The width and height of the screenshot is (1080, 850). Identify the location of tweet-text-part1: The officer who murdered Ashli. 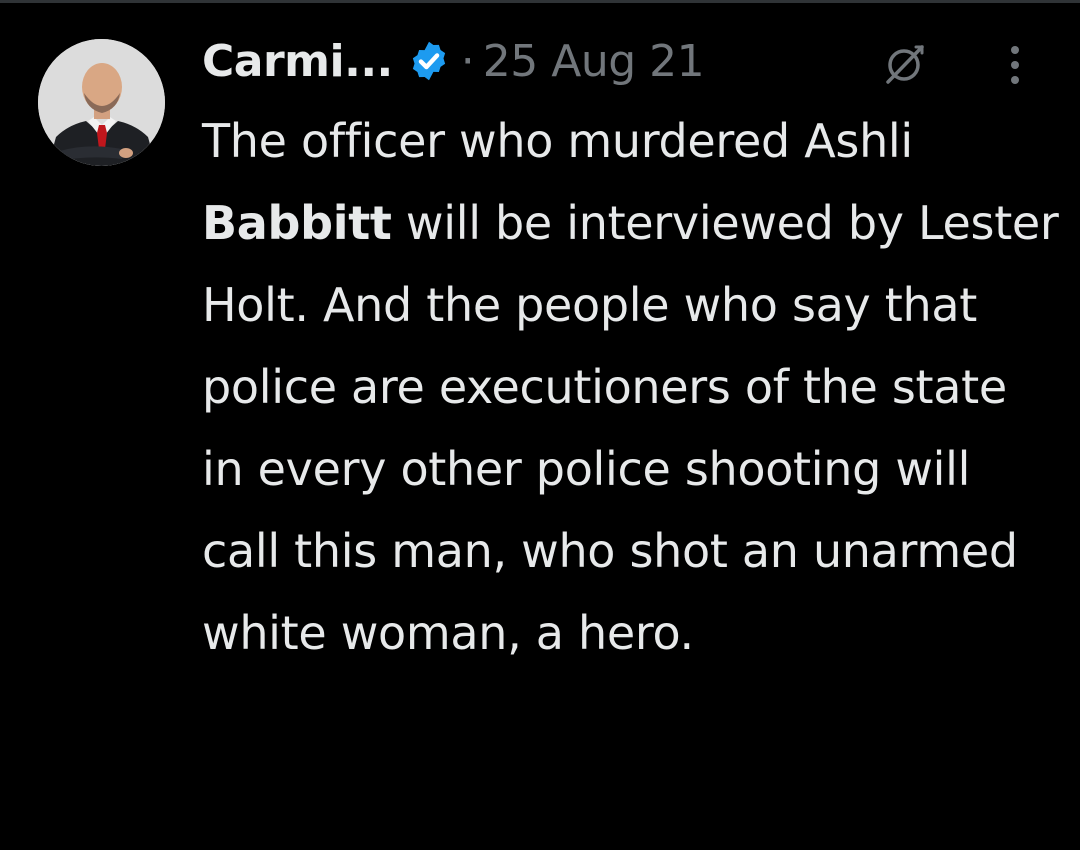
(557, 141).